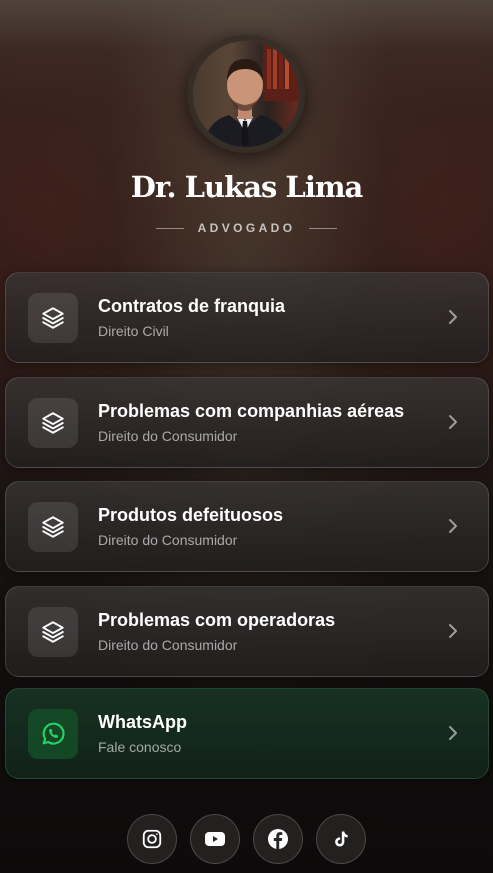  I want to click on link-title: Problemas com companhias aéreas, so click(251, 411).